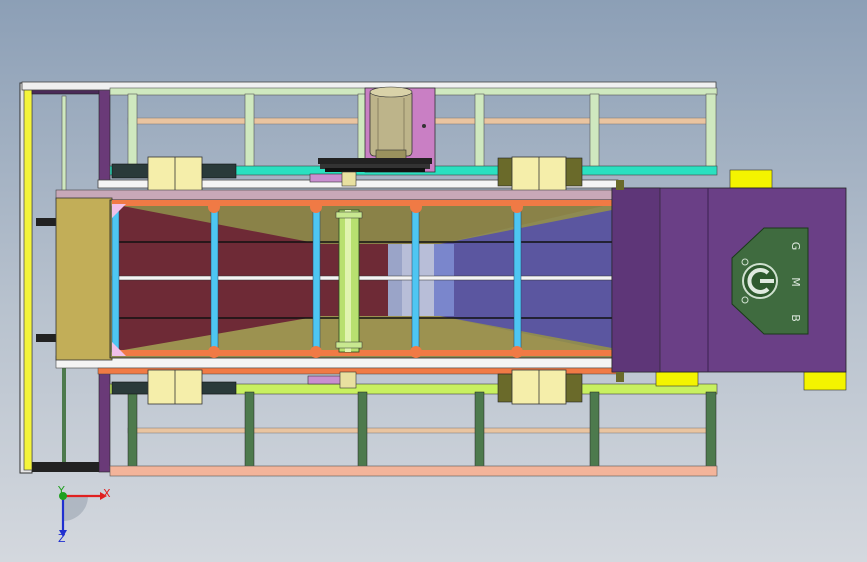 This screenshot has height=562, width=867. Describe the element at coordinates (61, 490) in the screenshot. I see `y-axis-label: Y` at that location.